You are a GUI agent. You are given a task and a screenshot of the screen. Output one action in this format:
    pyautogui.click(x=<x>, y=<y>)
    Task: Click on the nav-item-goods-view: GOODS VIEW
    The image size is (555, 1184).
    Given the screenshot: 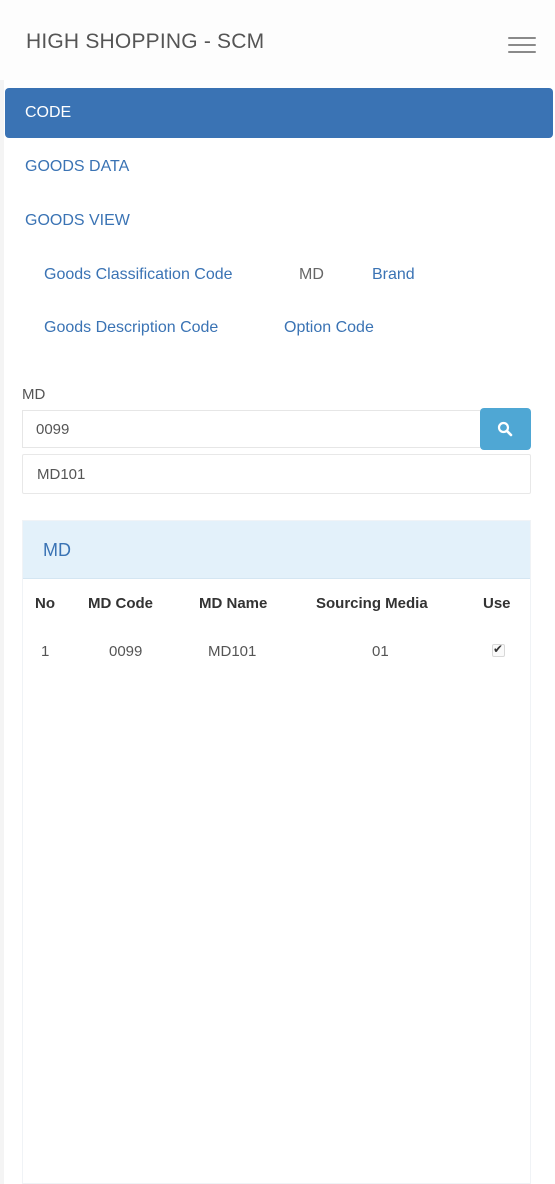 What is the action you would take?
    pyautogui.click(x=77, y=221)
    